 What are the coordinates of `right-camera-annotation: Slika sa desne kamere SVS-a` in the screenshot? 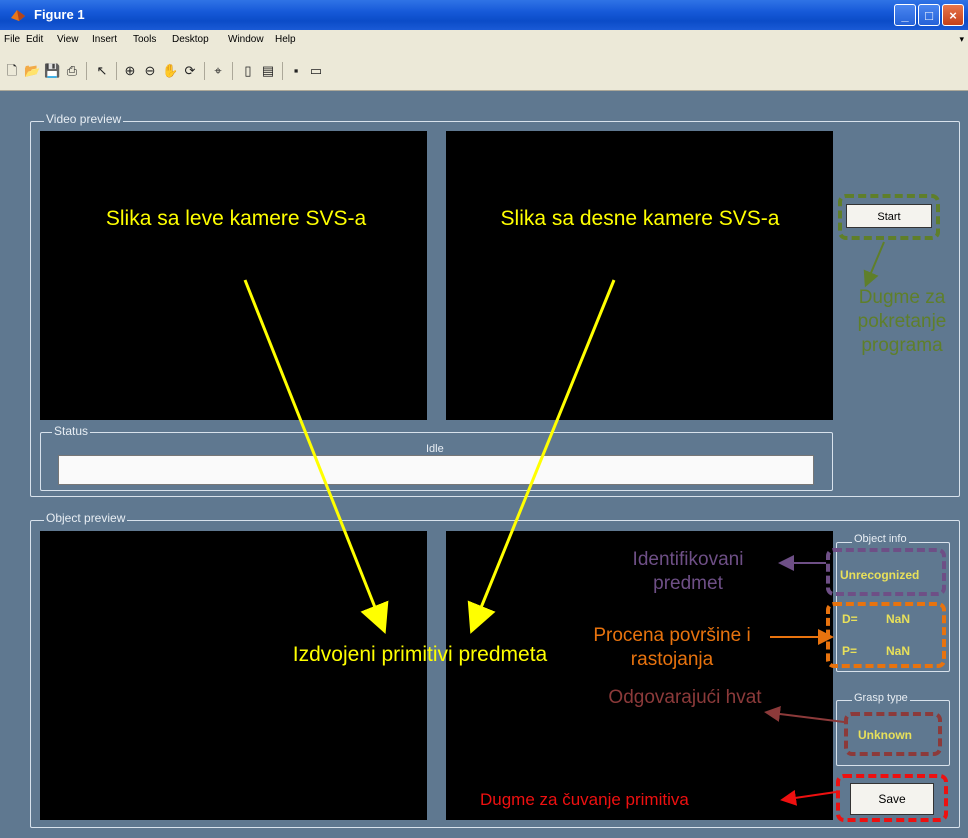 It's located at (640, 218).